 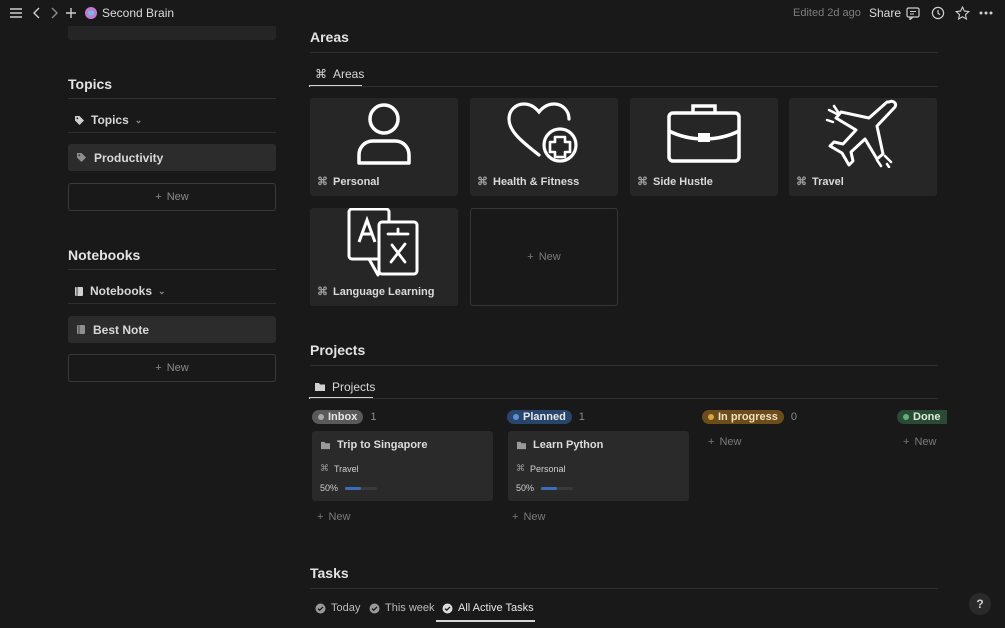 What do you see at coordinates (980, 604) in the screenshot?
I see `help-button: ?` at bounding box center [980, 604].